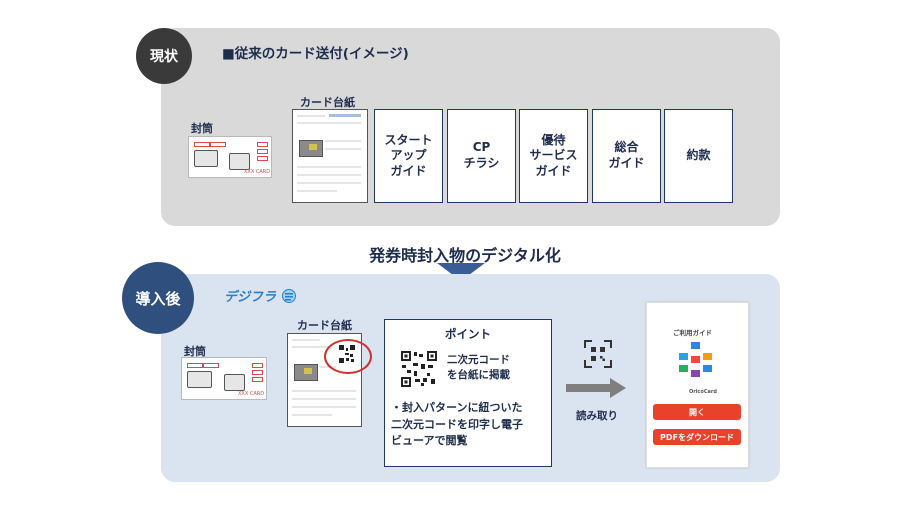  Describe the element at coordinates (429, 440) in the screenshot. I see `point-body-line-3: ビューアで閲覧` at that location.